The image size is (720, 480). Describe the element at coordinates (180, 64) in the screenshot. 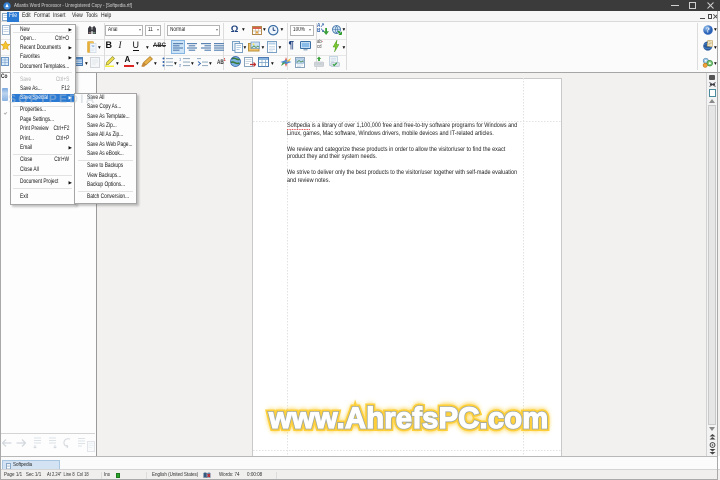

I see `svg-text: 2` at that location.